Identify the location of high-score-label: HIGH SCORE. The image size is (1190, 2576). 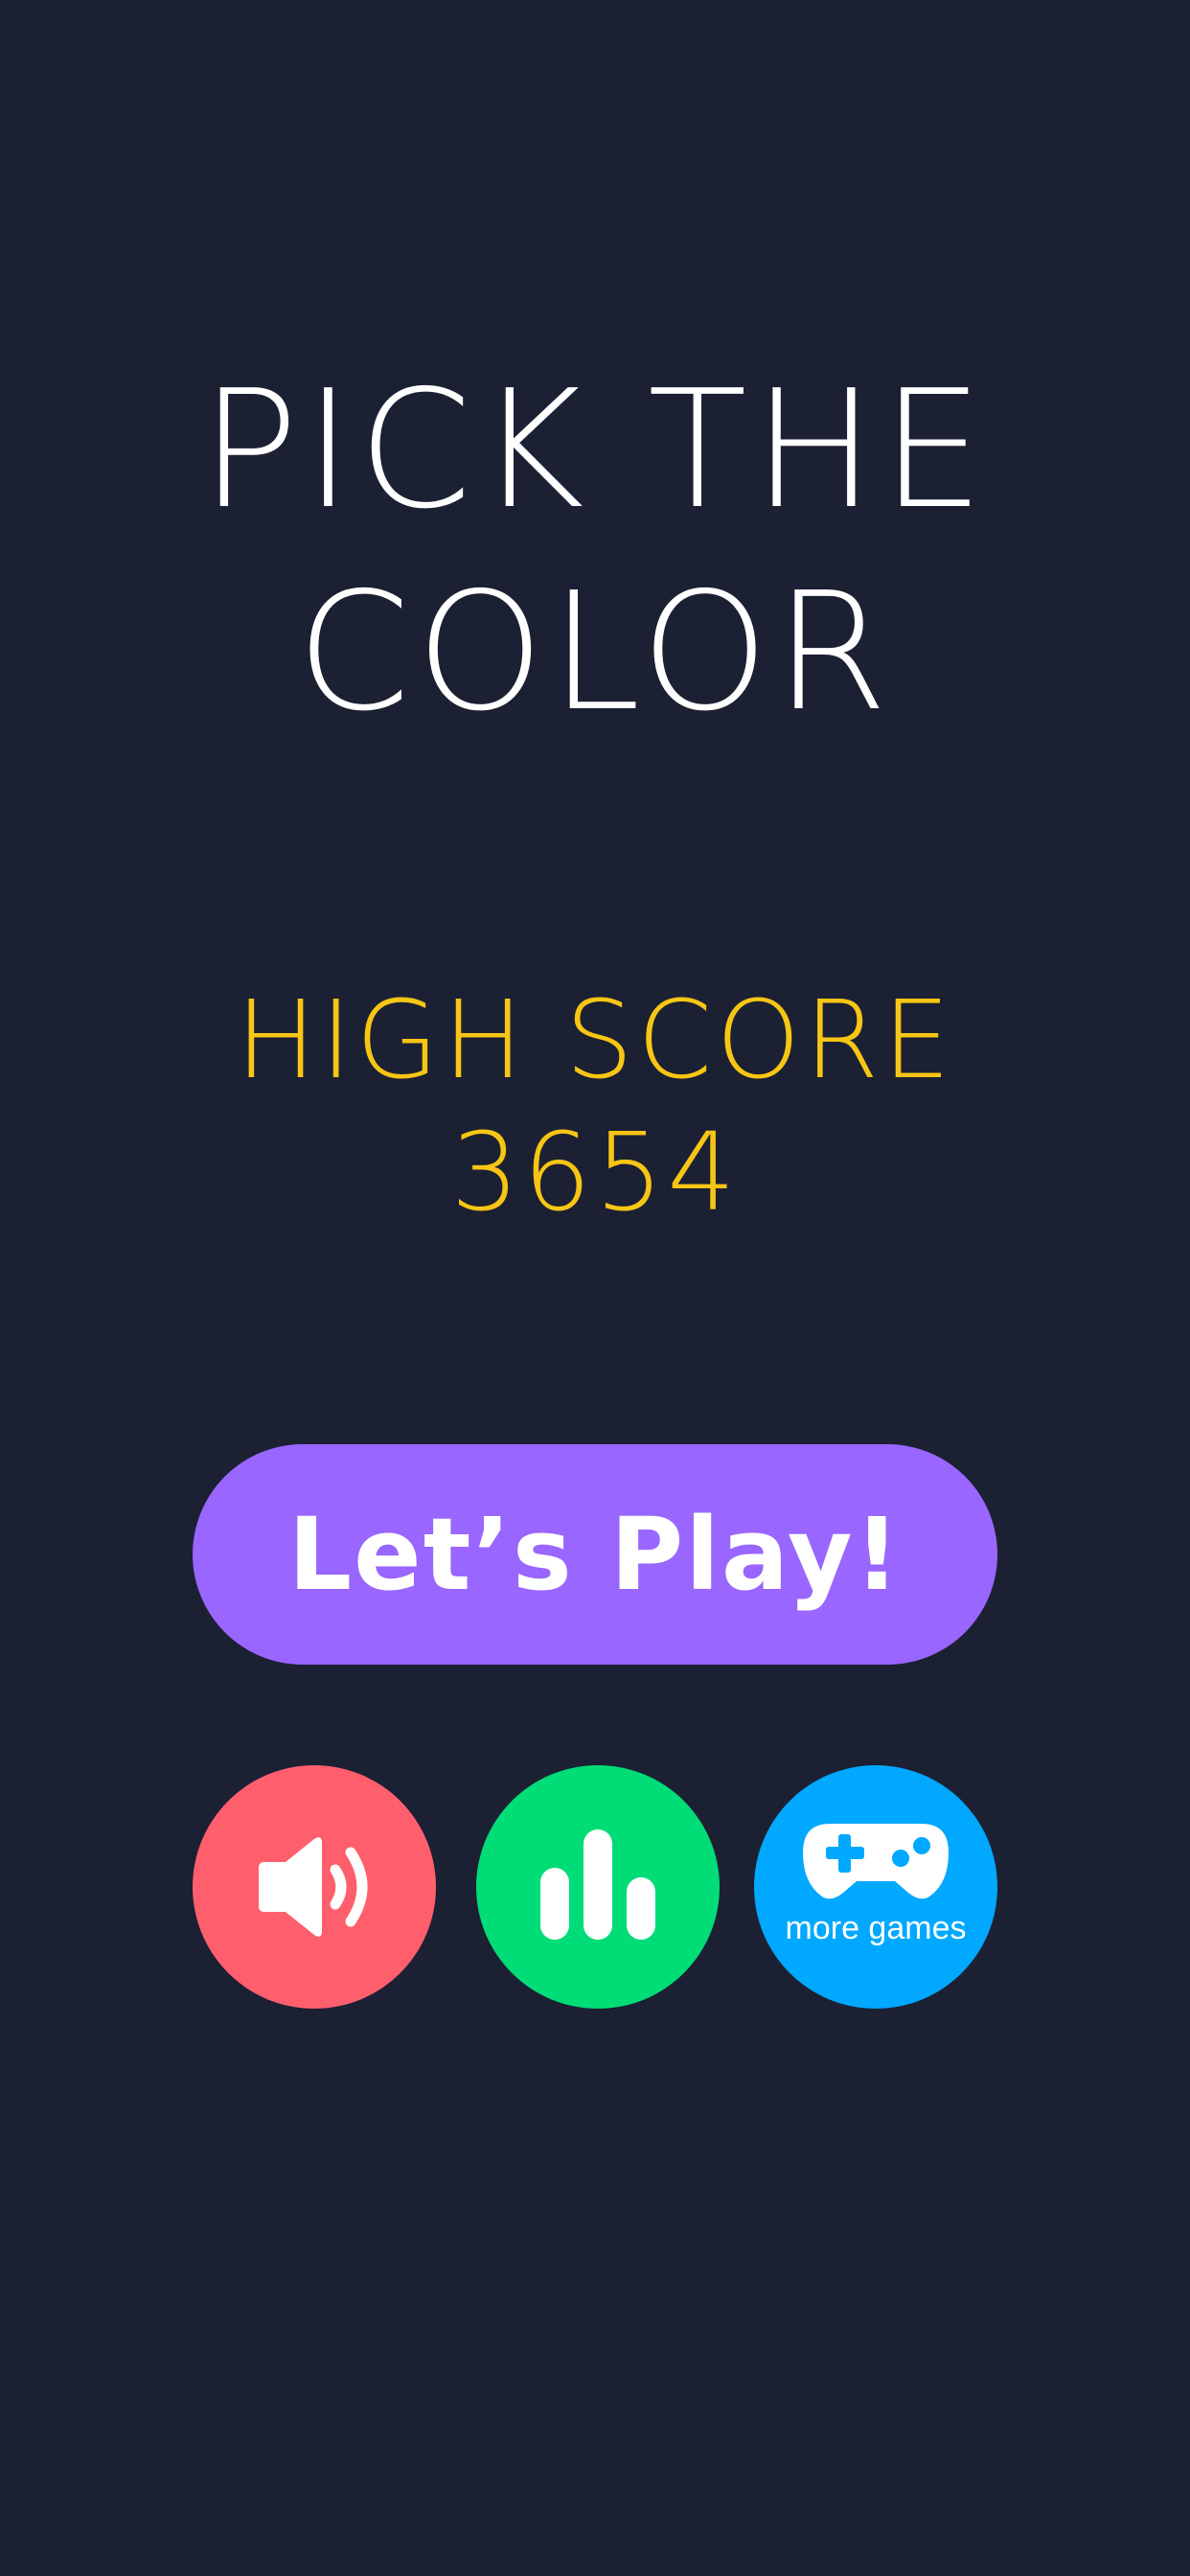
(595, 1040).